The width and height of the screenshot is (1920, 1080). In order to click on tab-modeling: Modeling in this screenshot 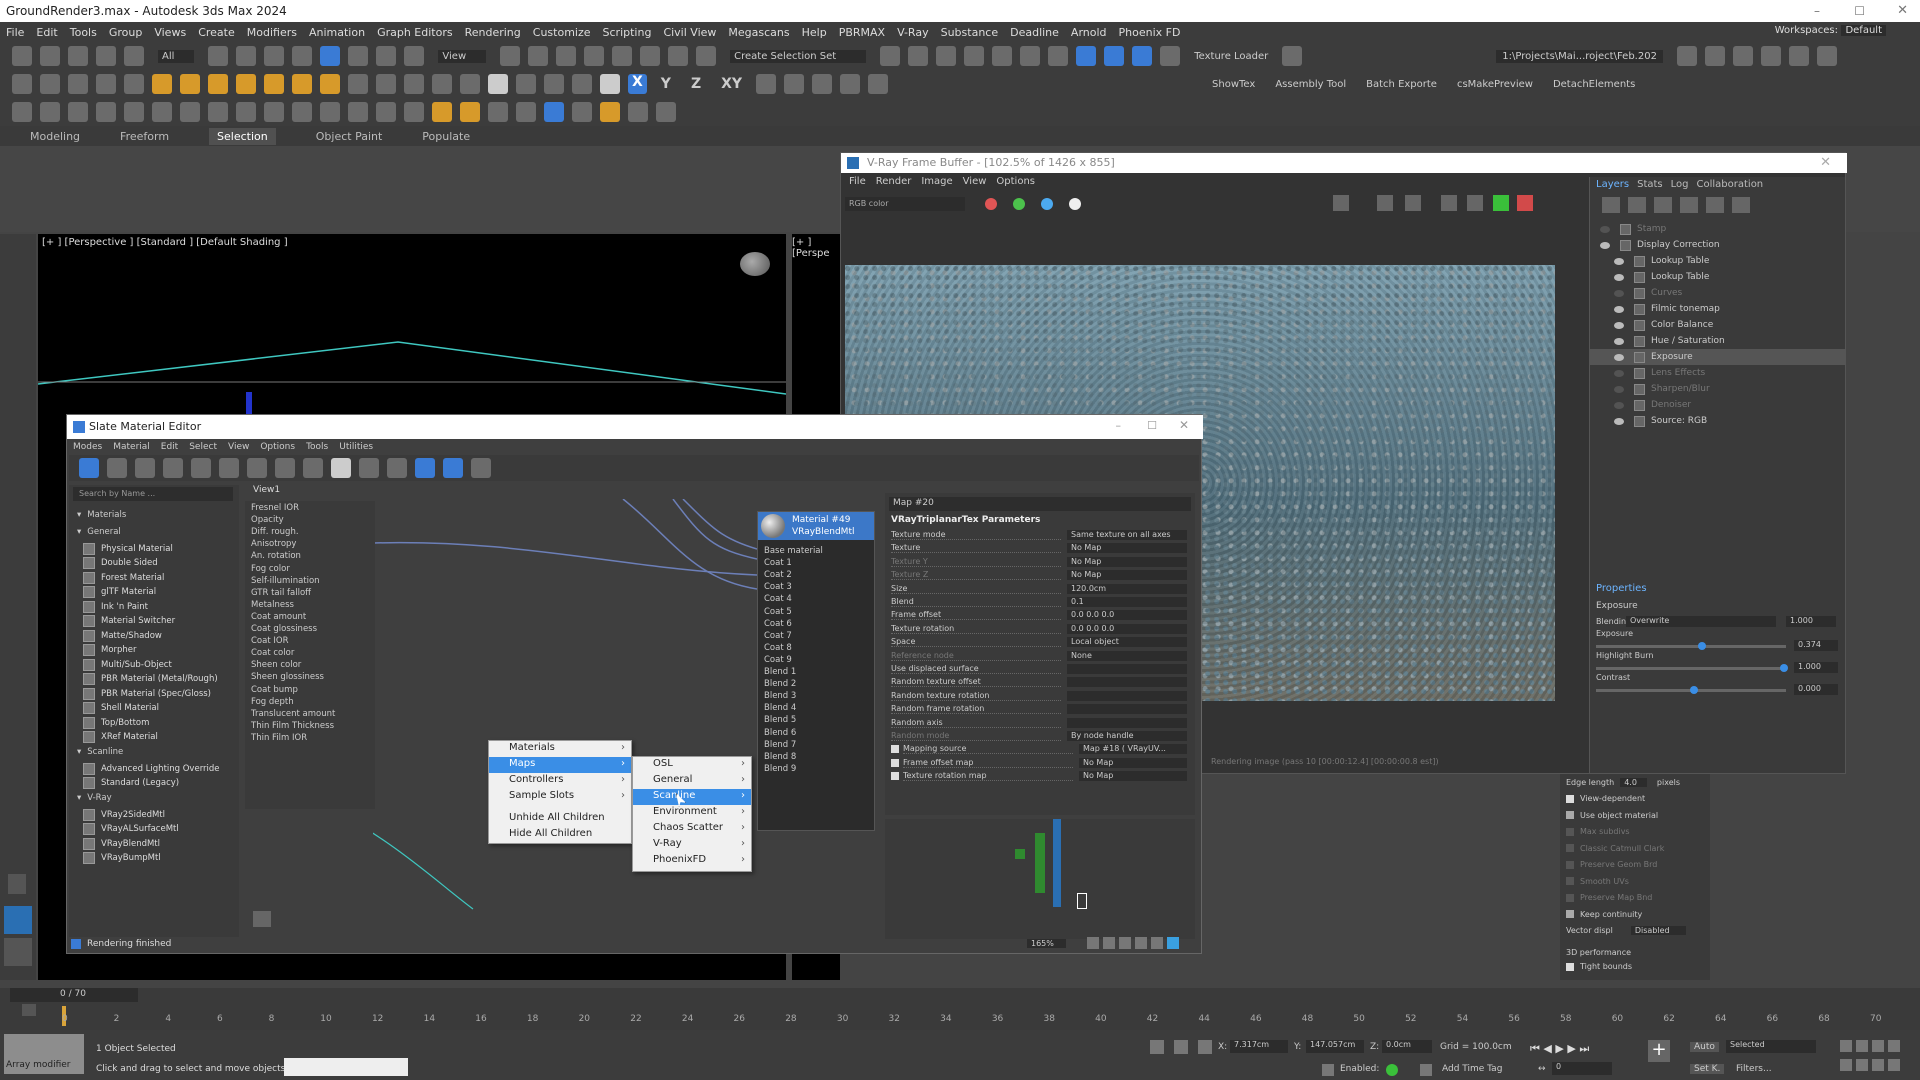, I will do `click(55, 136)`.